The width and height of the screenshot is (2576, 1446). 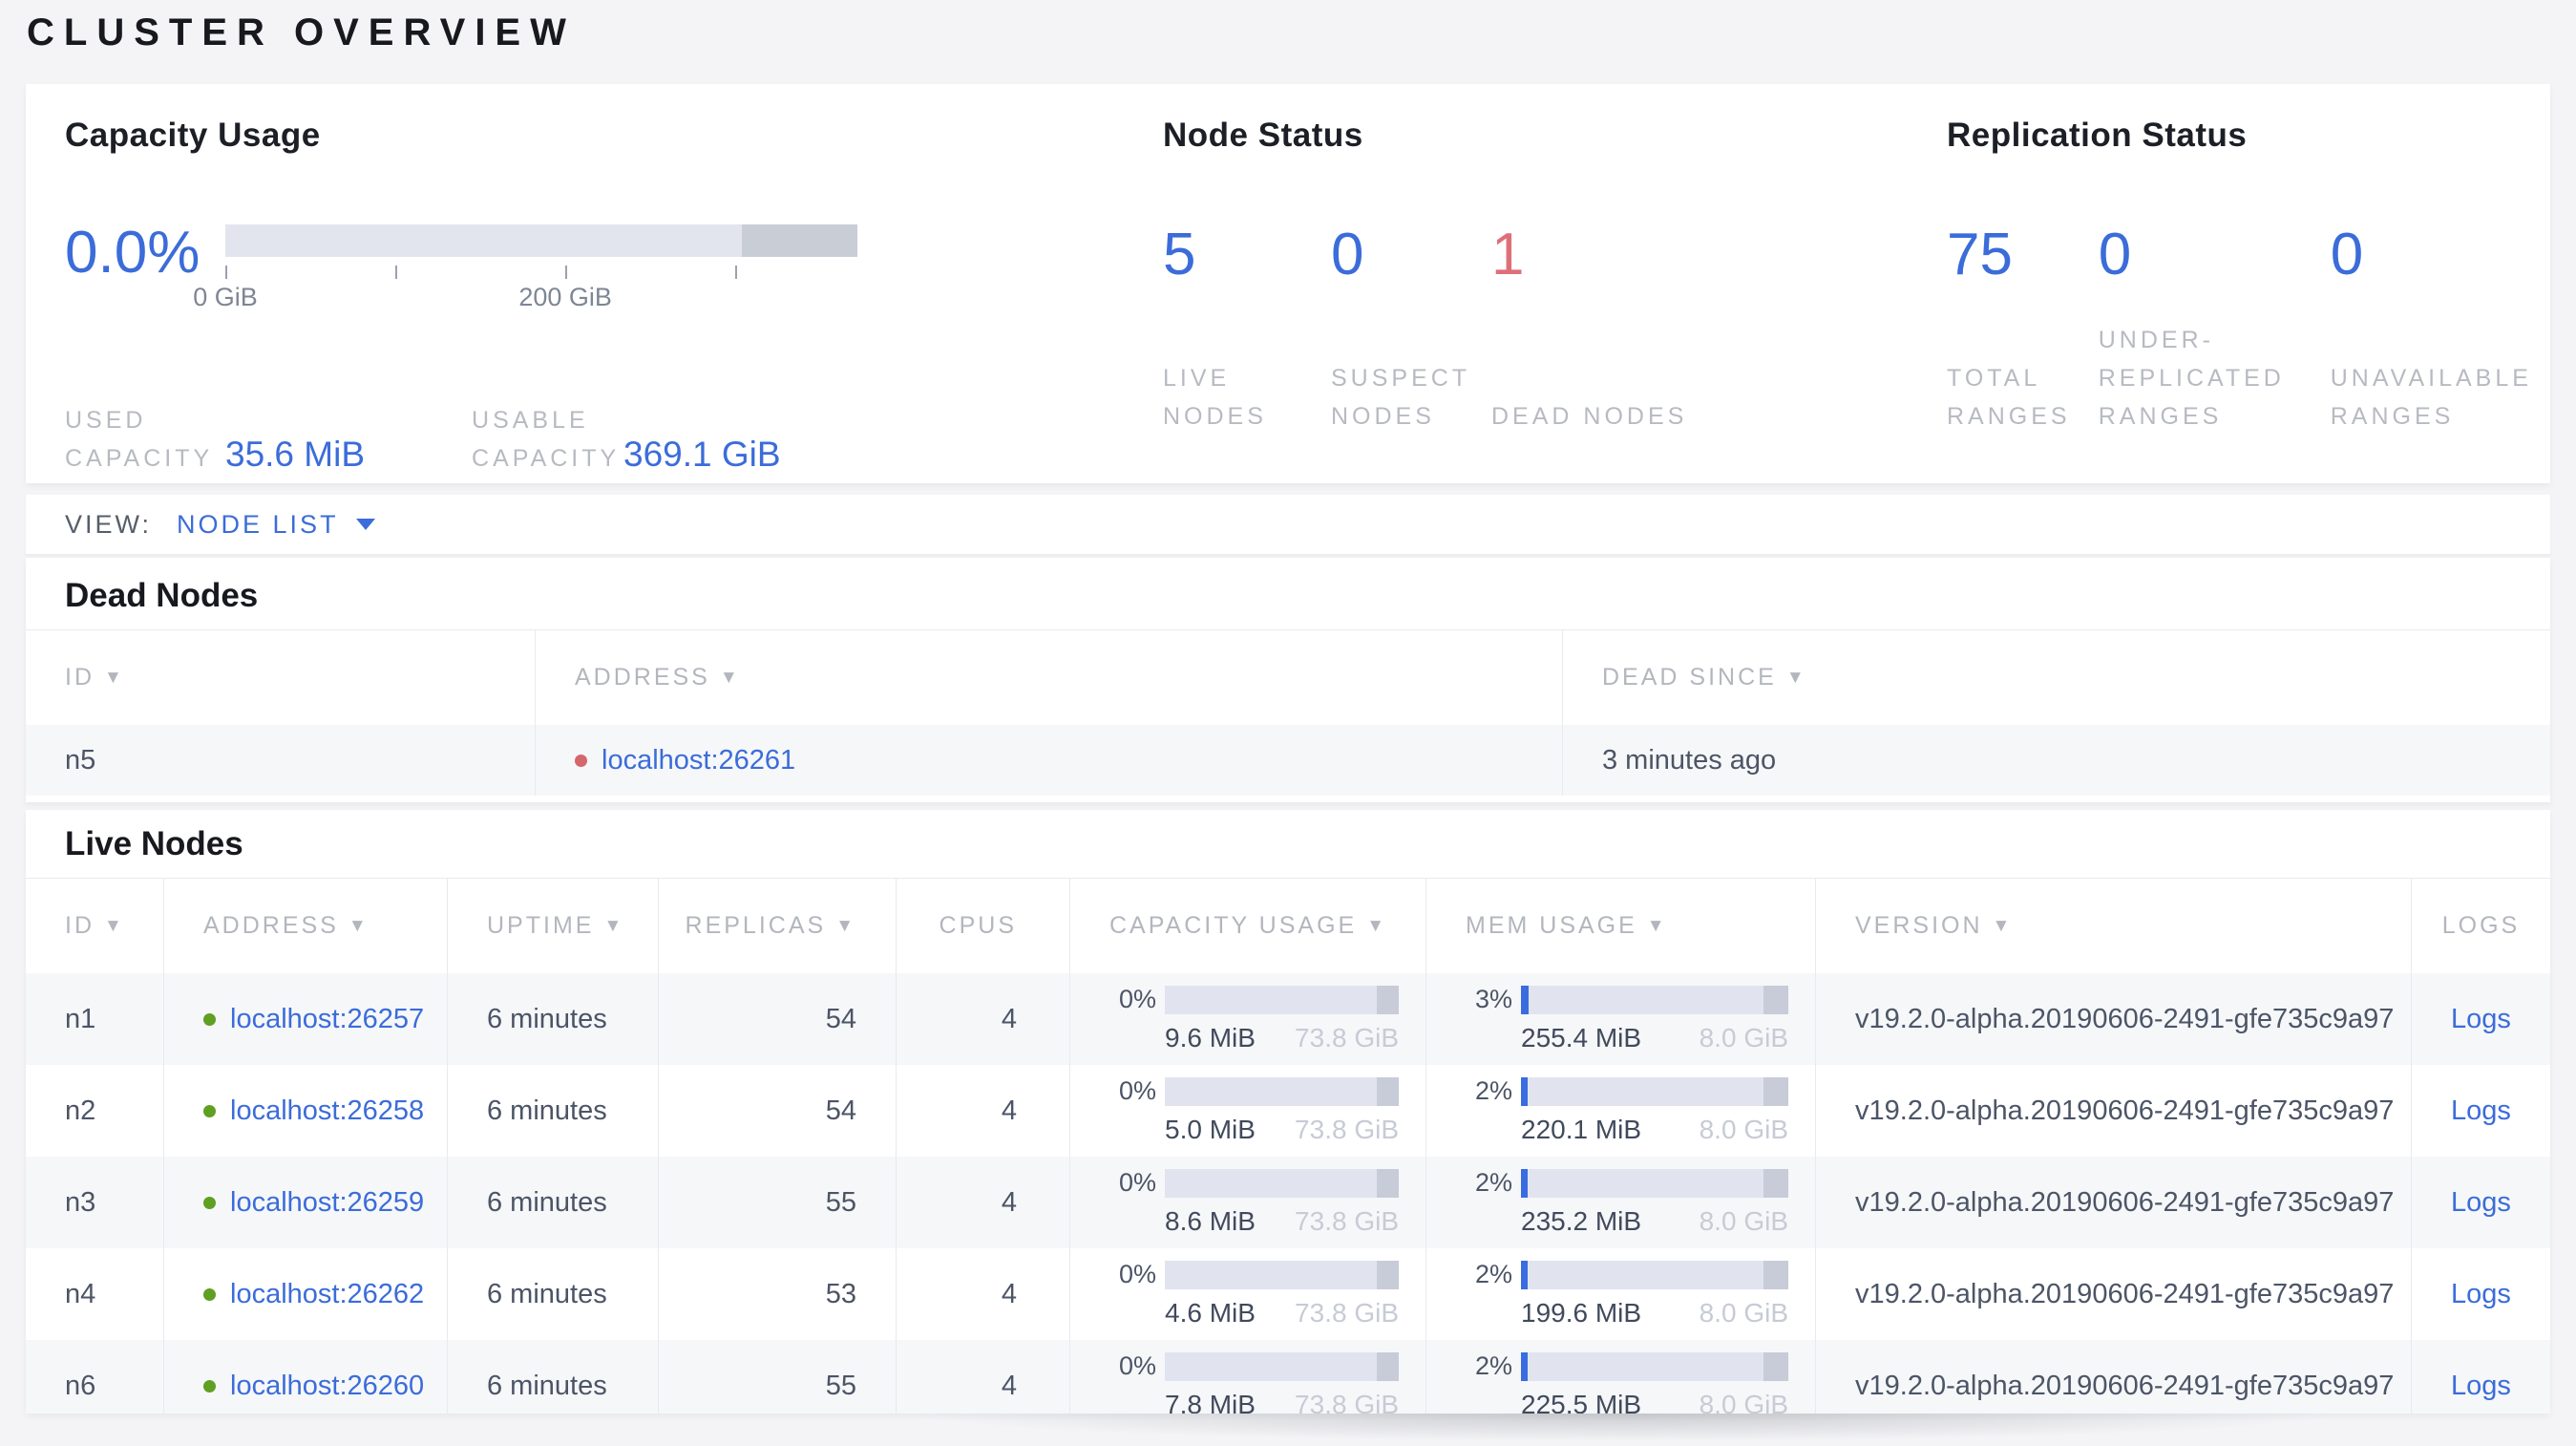 What do you see at coordinates (2056, 678) in the screenshot?
I see `dead-header-dead_since: DEAD SINCE ▼` at bounding box center [2056, 678].